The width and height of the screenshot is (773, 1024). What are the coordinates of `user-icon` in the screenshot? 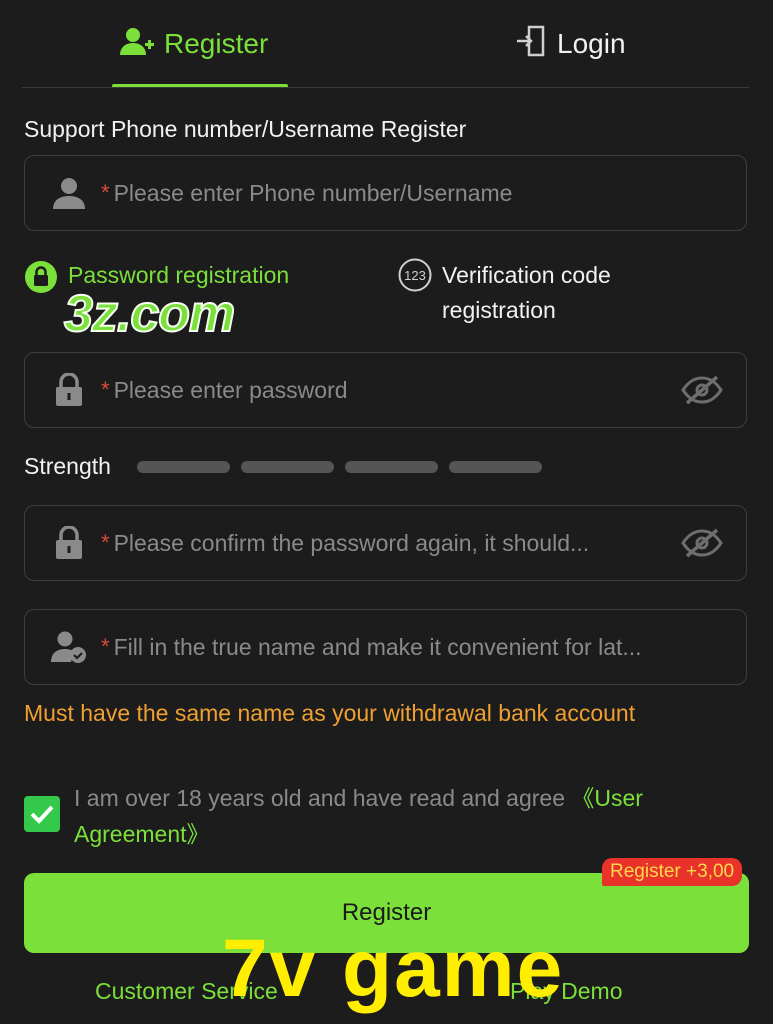 It's located at (69, 193).